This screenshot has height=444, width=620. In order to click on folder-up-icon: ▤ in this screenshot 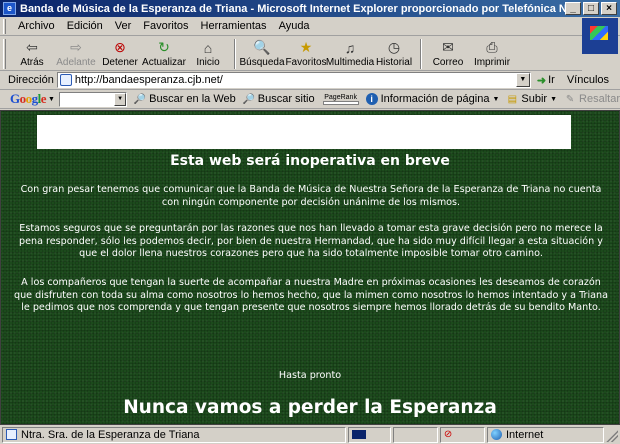, I will do `click(512, 99)`.